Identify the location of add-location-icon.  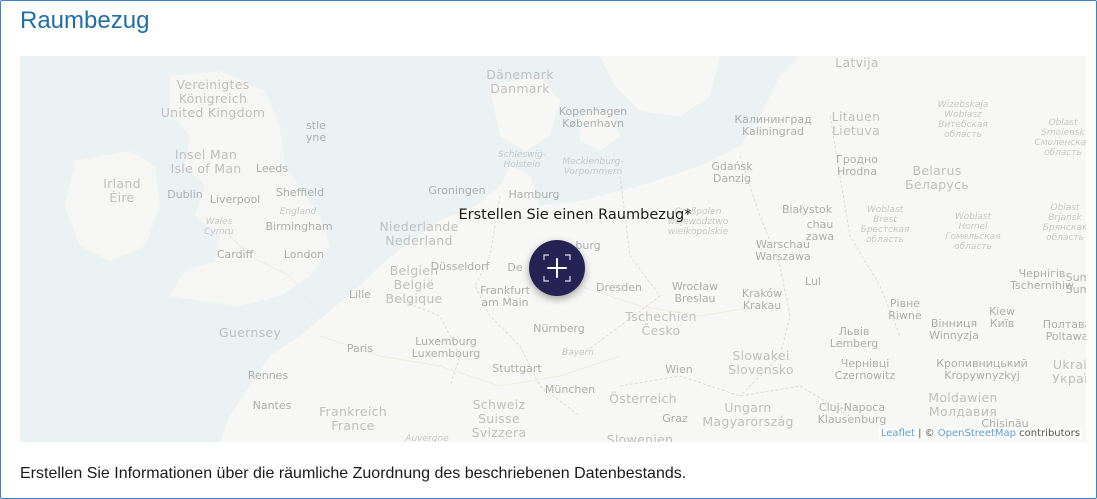
(557, 268).